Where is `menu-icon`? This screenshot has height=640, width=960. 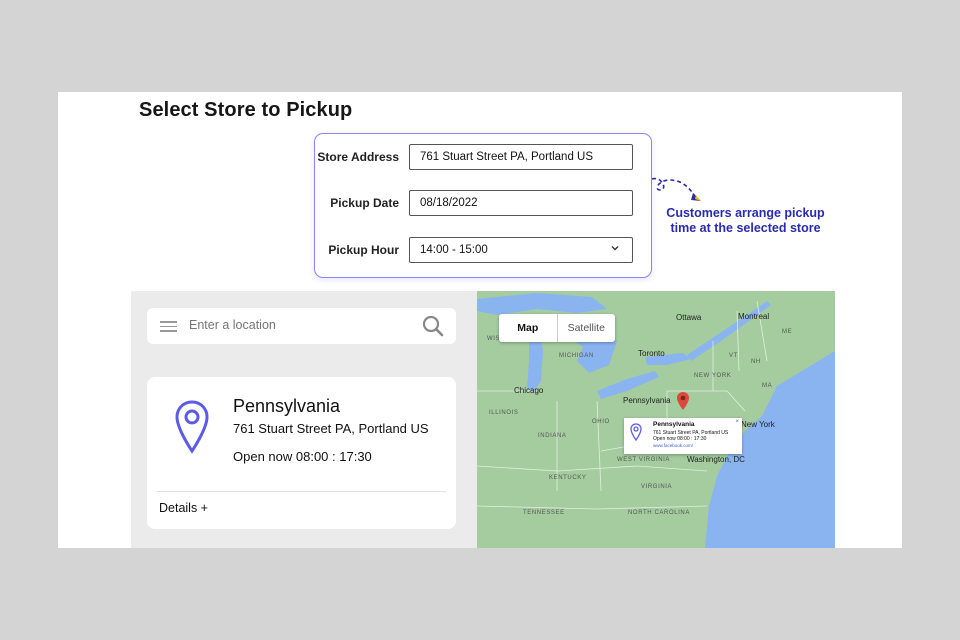
menu-icon is located at coordinates (168, 326).